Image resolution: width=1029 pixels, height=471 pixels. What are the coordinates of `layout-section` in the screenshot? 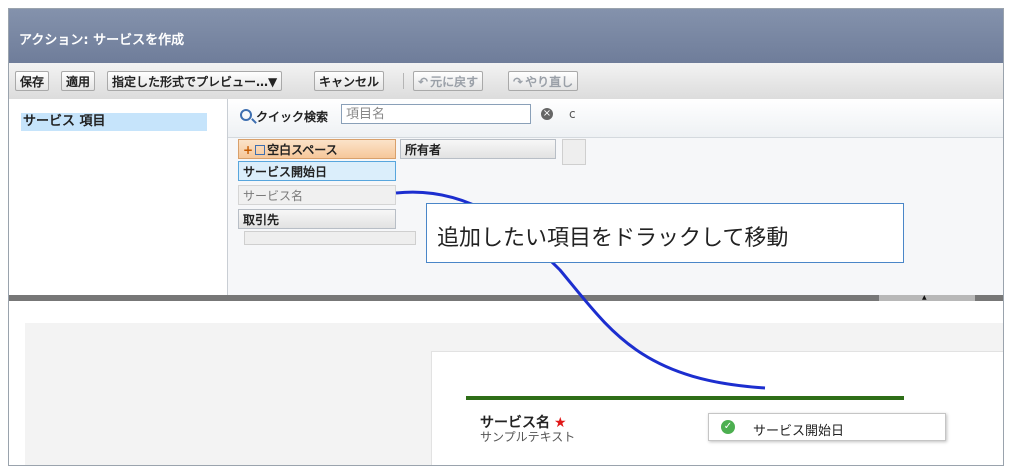 It's located at (717, 408).